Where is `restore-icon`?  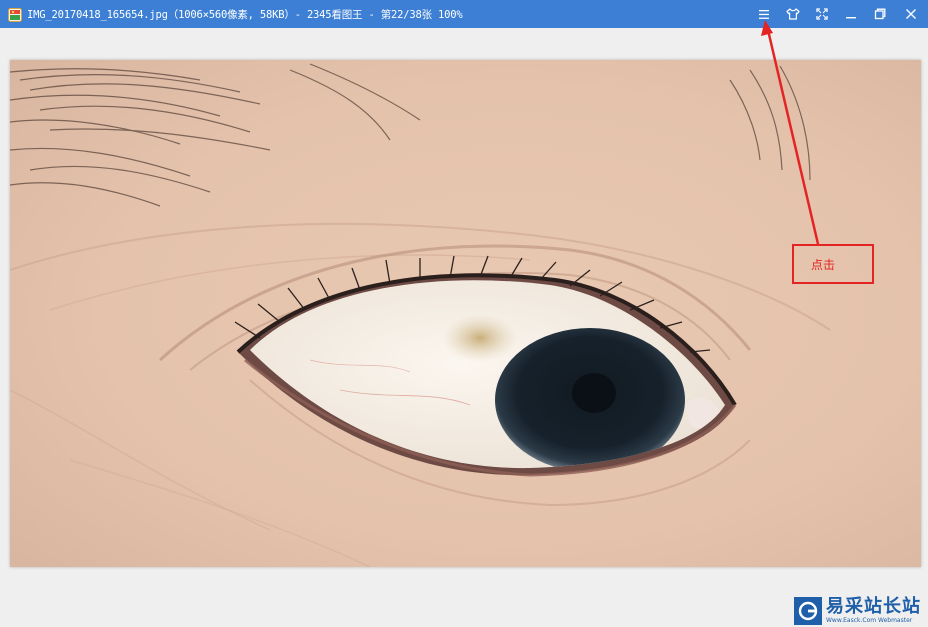 restore-icon is located at coordinates (880, 14).